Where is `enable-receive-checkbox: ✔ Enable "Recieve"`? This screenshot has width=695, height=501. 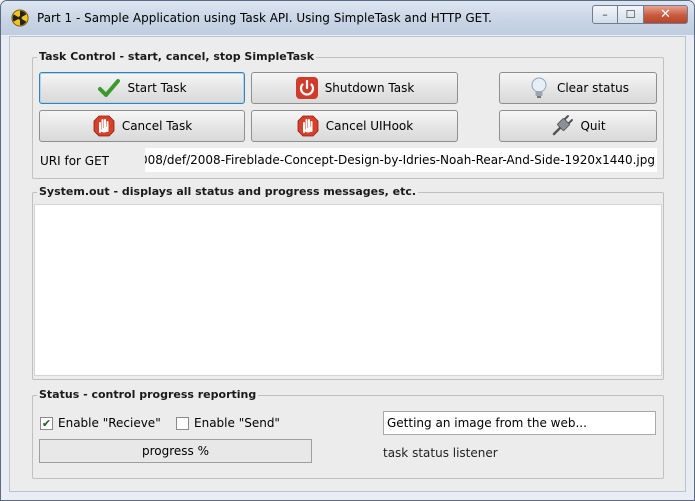
enable-receive-checkbox: ✔ Enable "Recieve" is located at coordinates (100, 423).